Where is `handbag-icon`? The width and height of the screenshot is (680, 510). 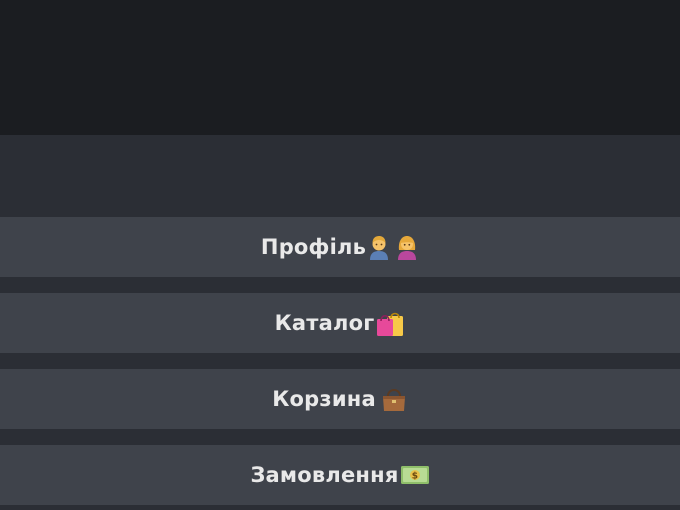
handbag-icon is located at coordinates (394, 399).